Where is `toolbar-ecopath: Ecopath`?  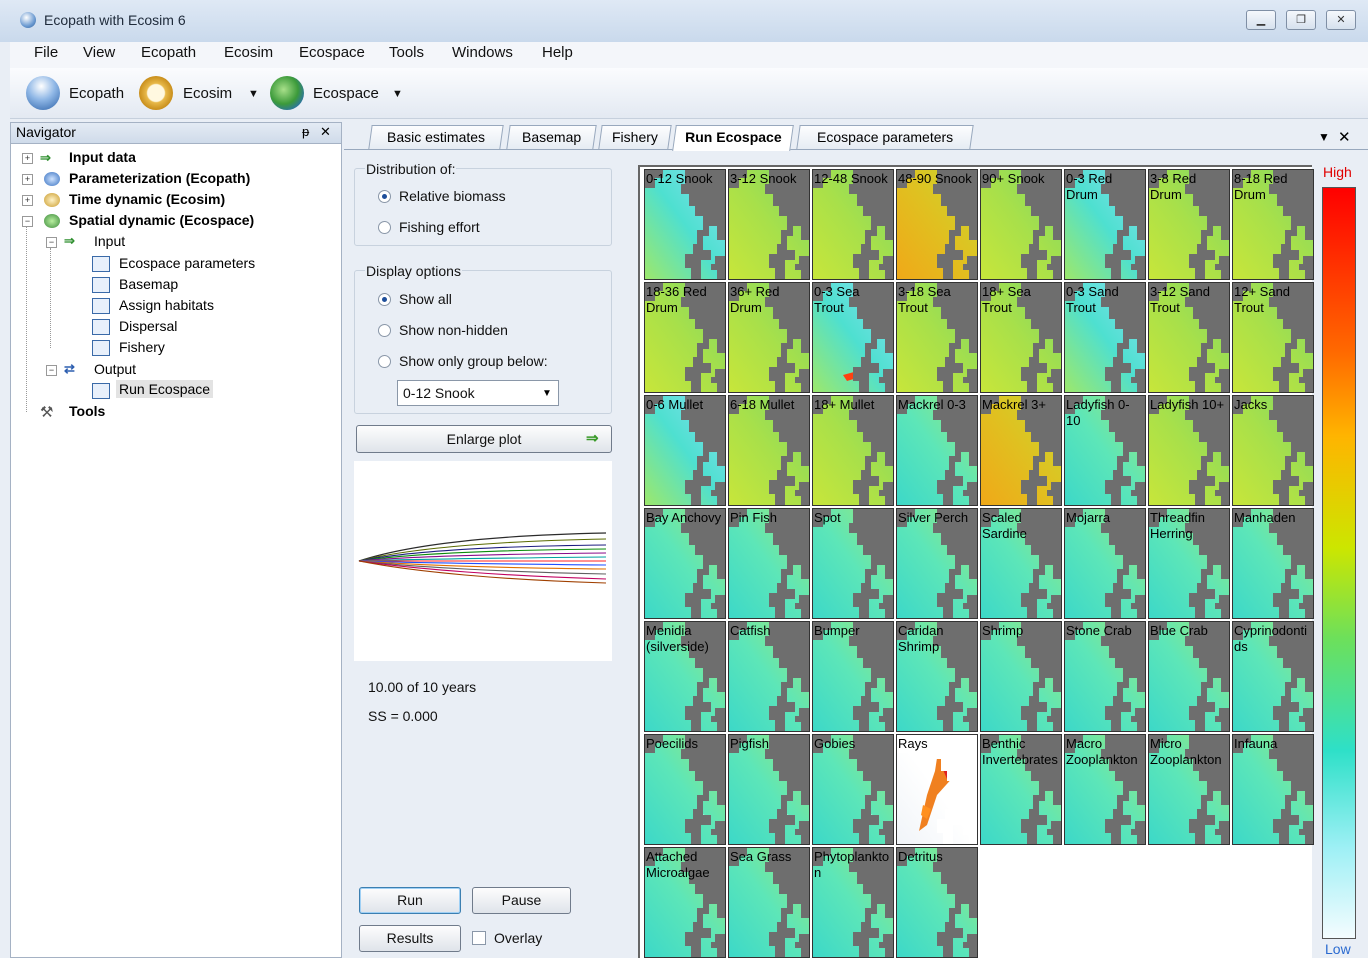
toolbar-ecopath: Ecopath is located at coordinates (96, 93).